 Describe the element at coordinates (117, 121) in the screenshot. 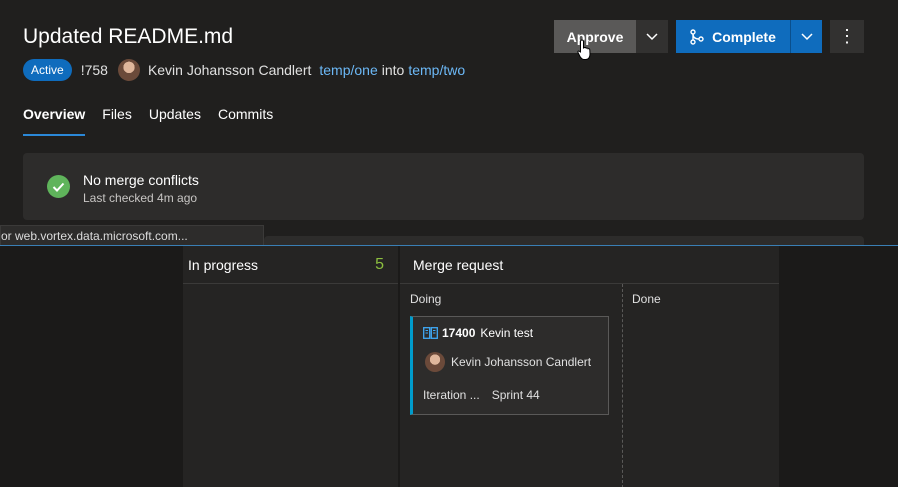

I see `tab-files: Files` at that location.